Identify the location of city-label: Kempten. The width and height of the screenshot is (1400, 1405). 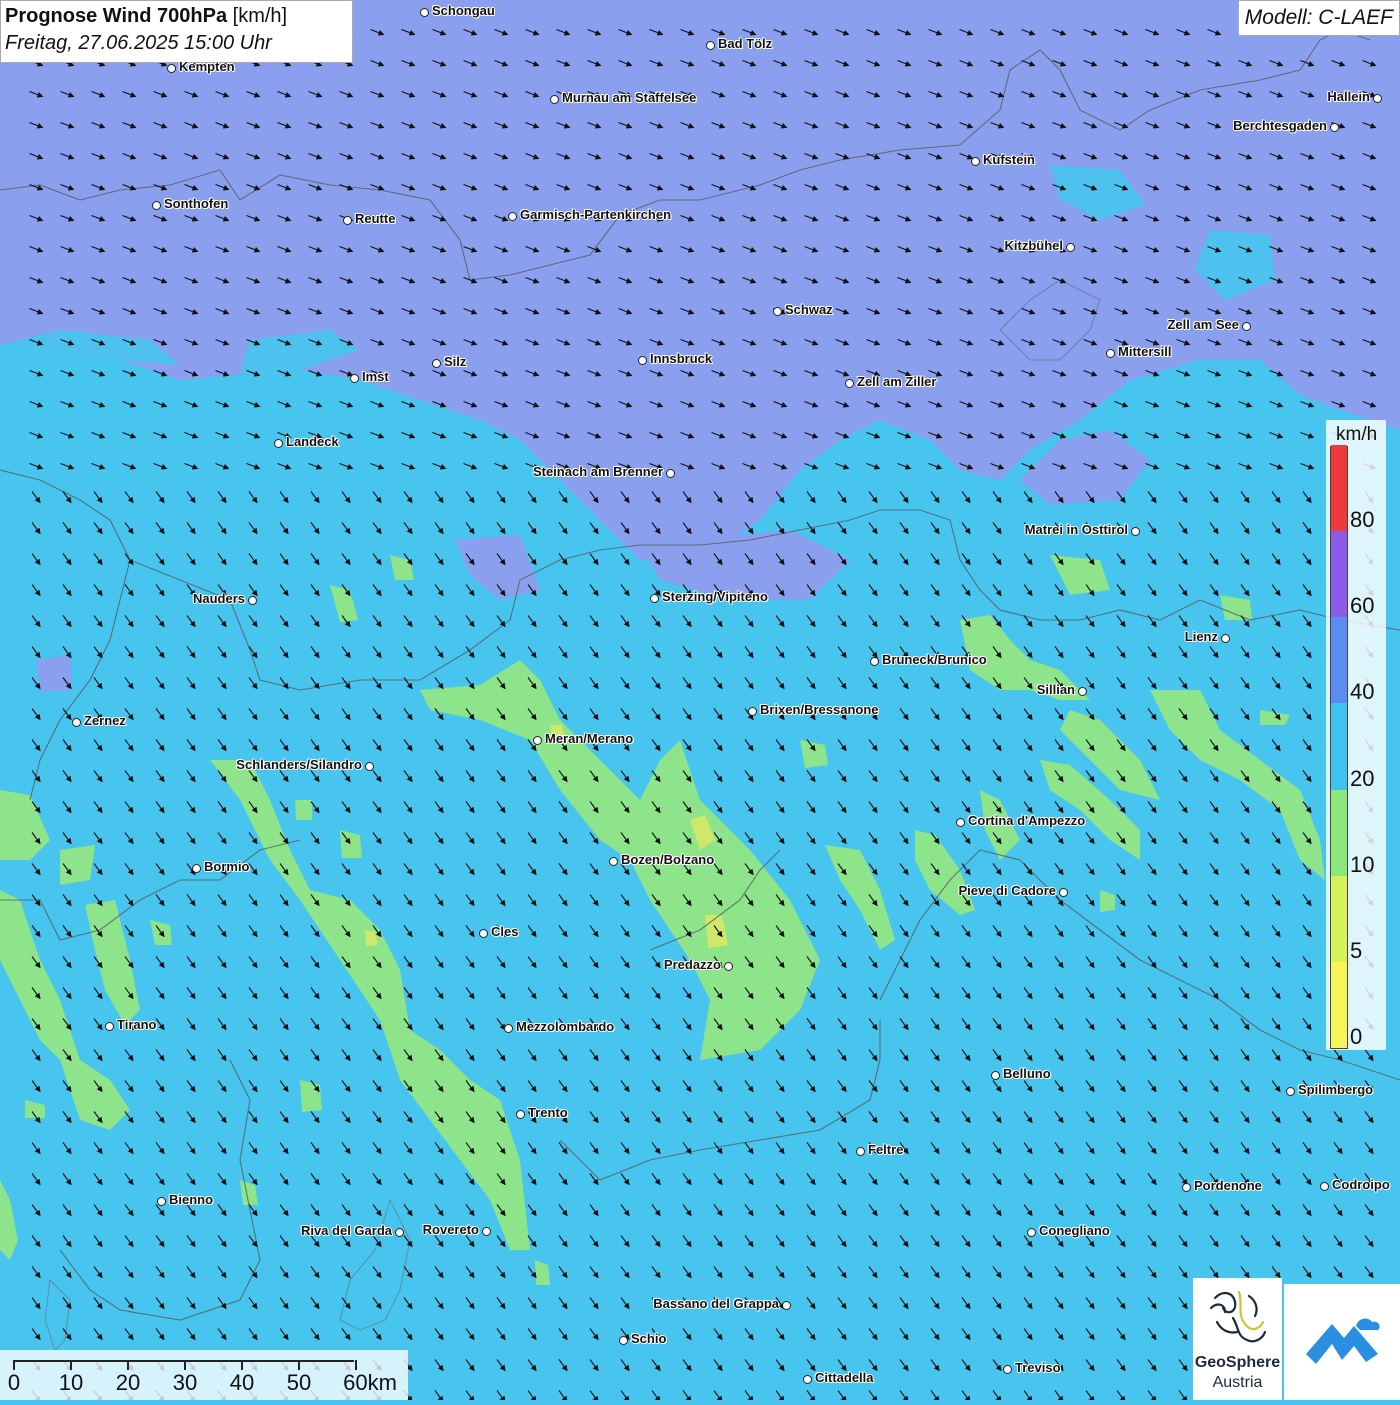
(207, 66).